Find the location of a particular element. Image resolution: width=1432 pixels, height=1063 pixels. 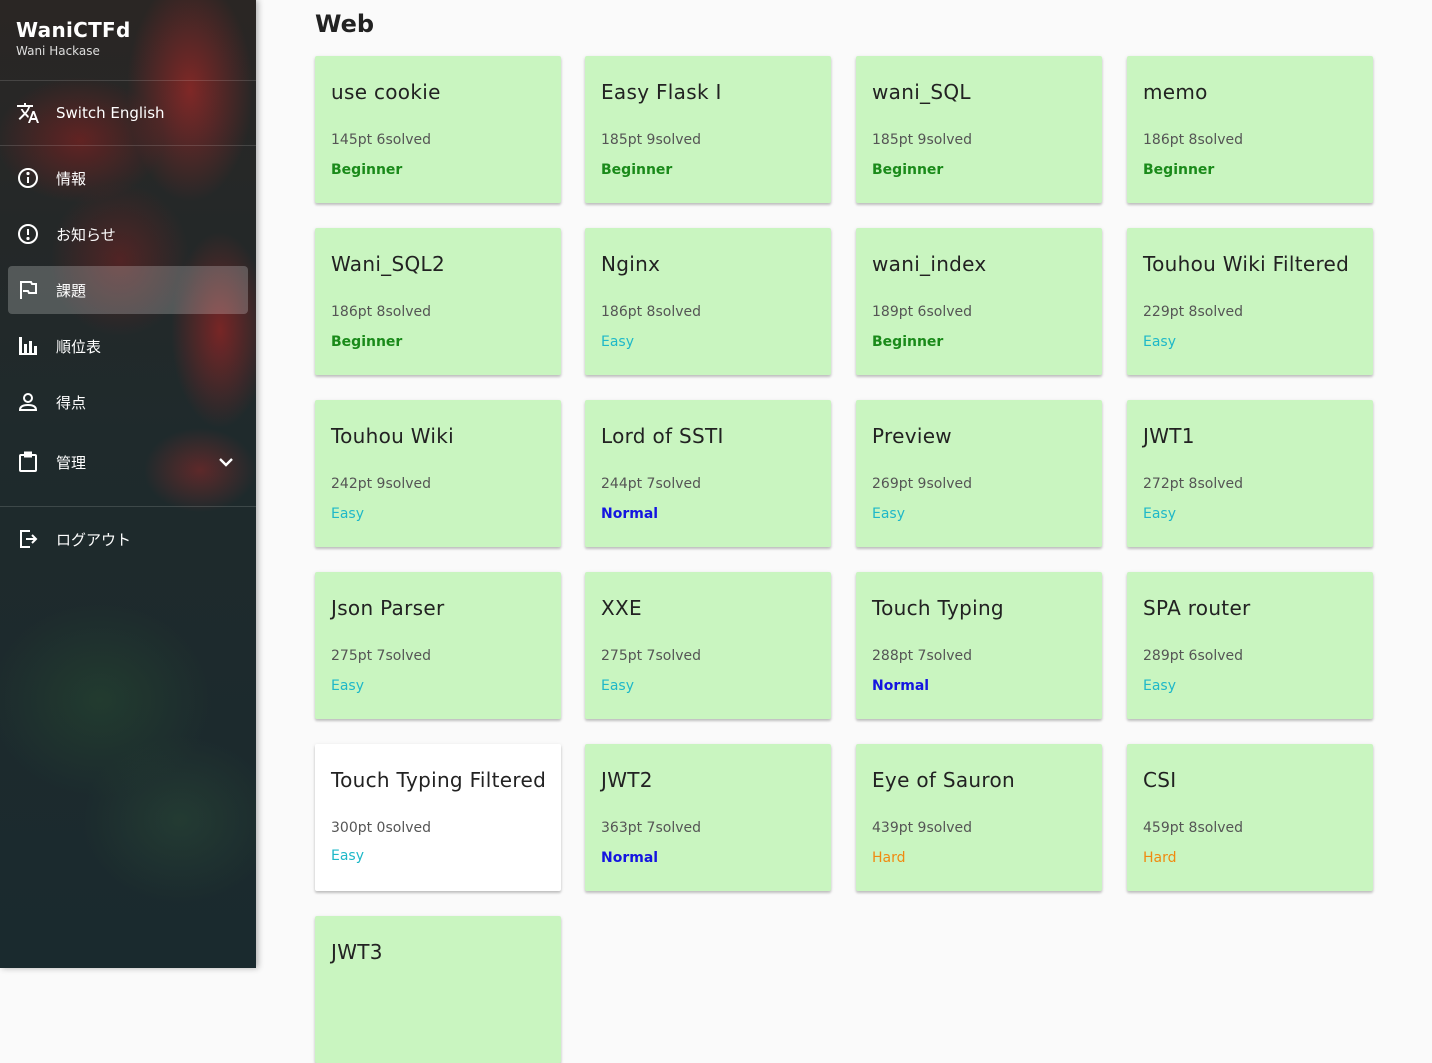

challenge-points-solves: 189pt 6solved is located at coordinates (922, 312).